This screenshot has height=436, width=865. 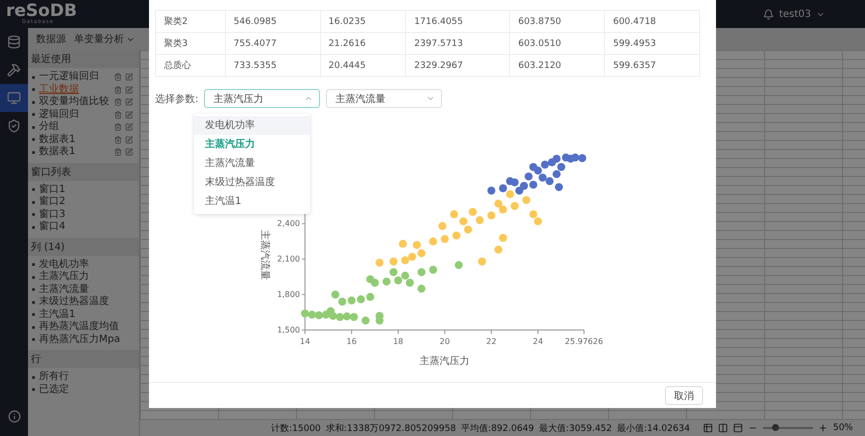 What do you see at coordinates (288, 223) in the screenshot?
I see `y-tick-label: 2,400` at bounding box center [288, 223].